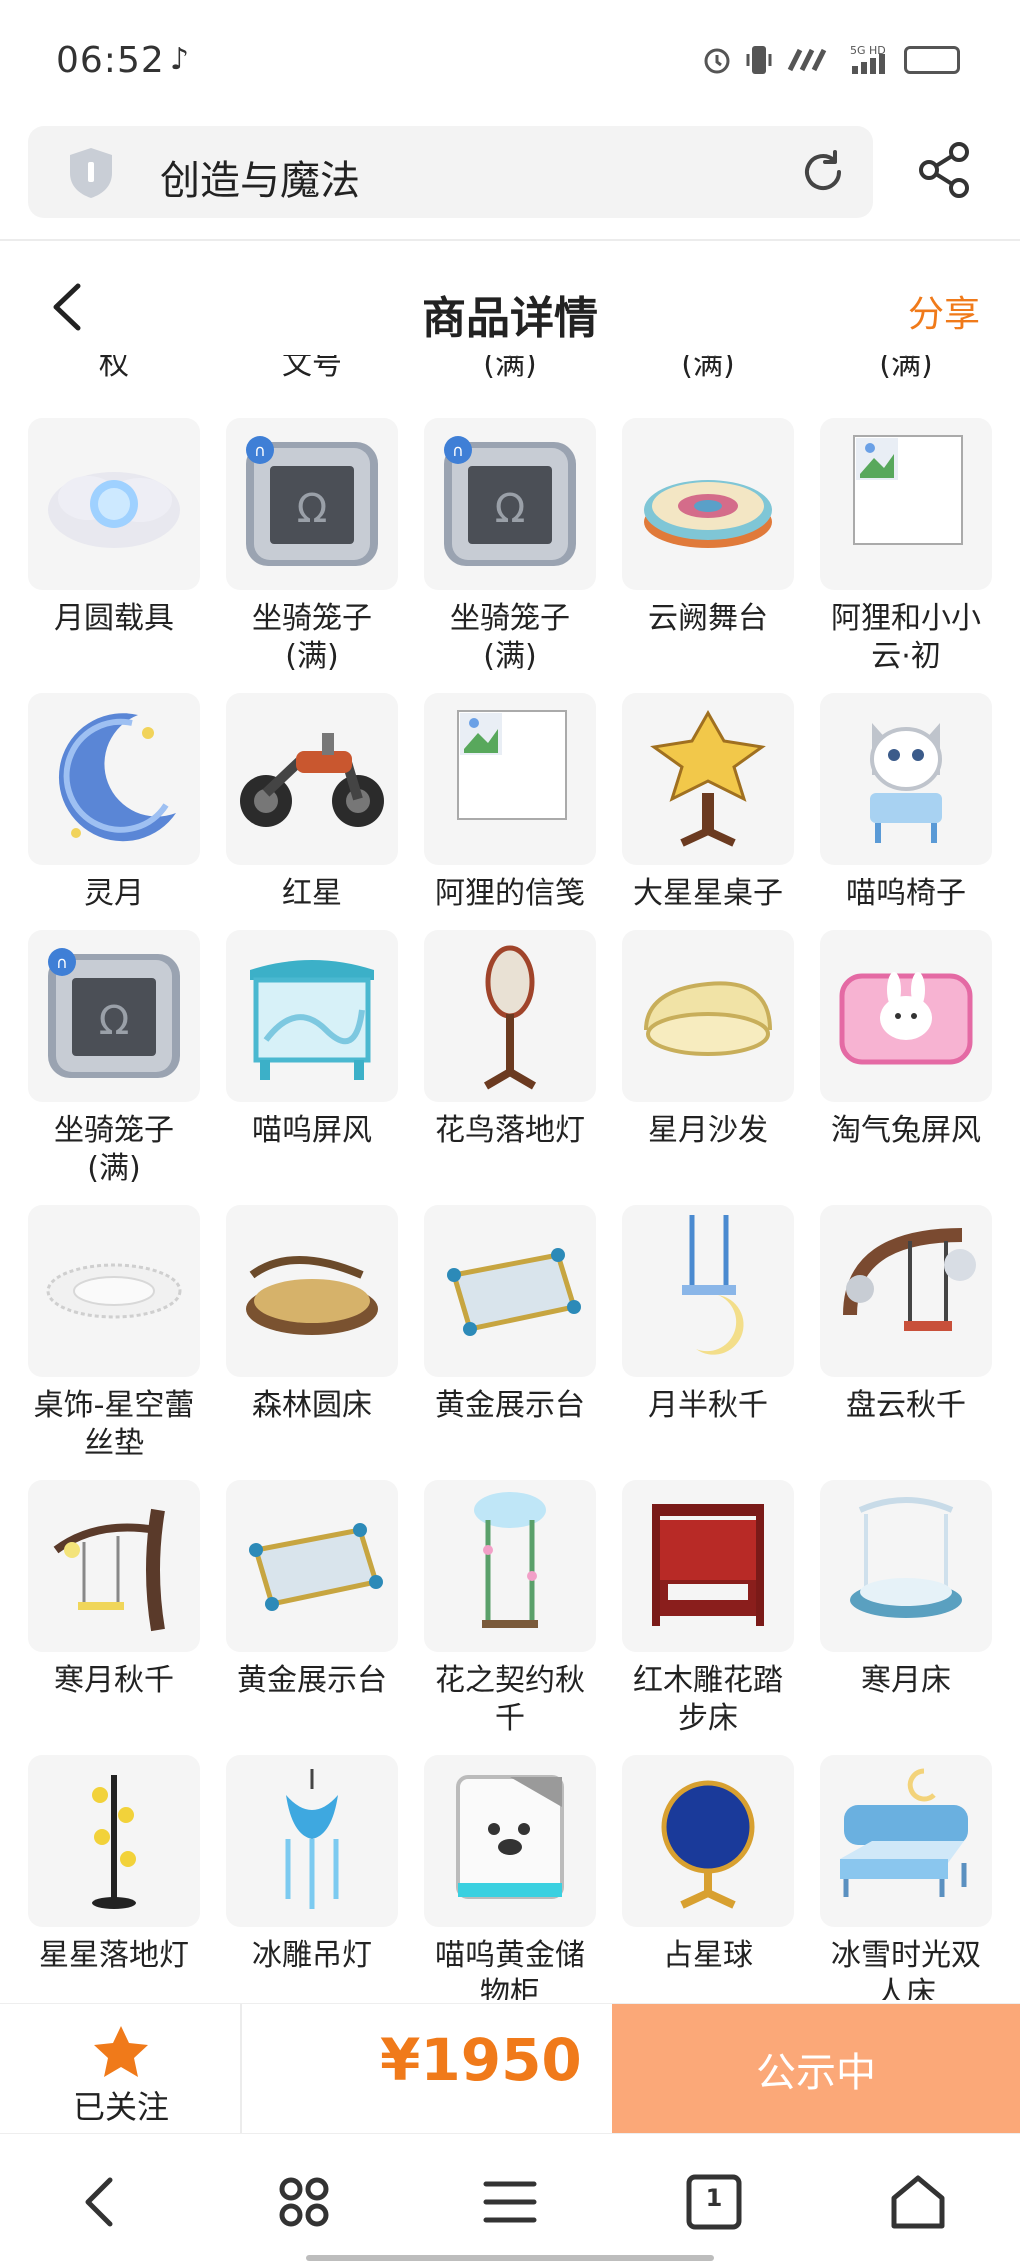 This screenshot has width=1020, height=2267. What do you see at coordinates (708, 1955) in the screenshot?
I see `item-label: 占星球` at bounding box center [708, 1955].